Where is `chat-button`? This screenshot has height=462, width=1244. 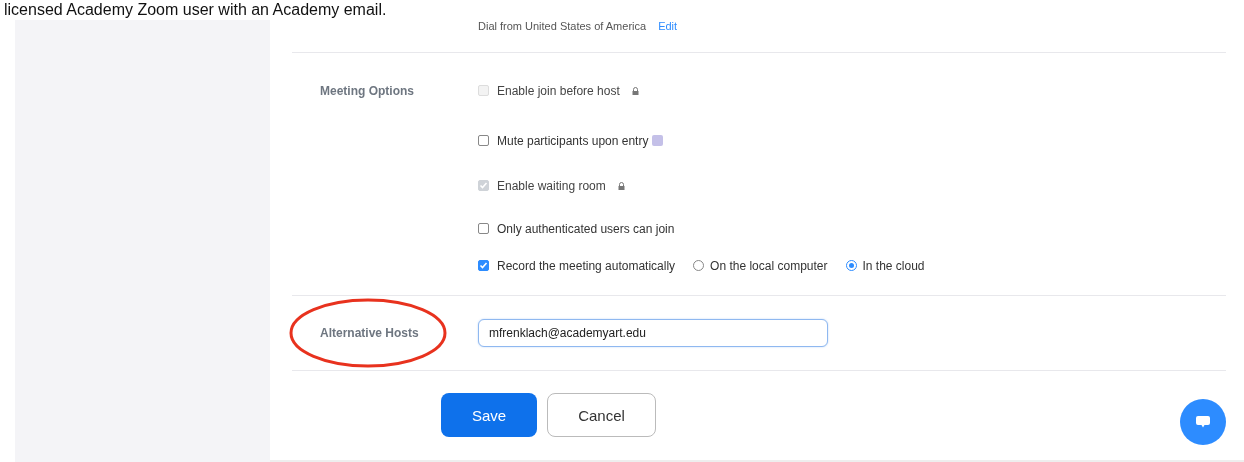
chat-button is located at coordinates (1203, 422).